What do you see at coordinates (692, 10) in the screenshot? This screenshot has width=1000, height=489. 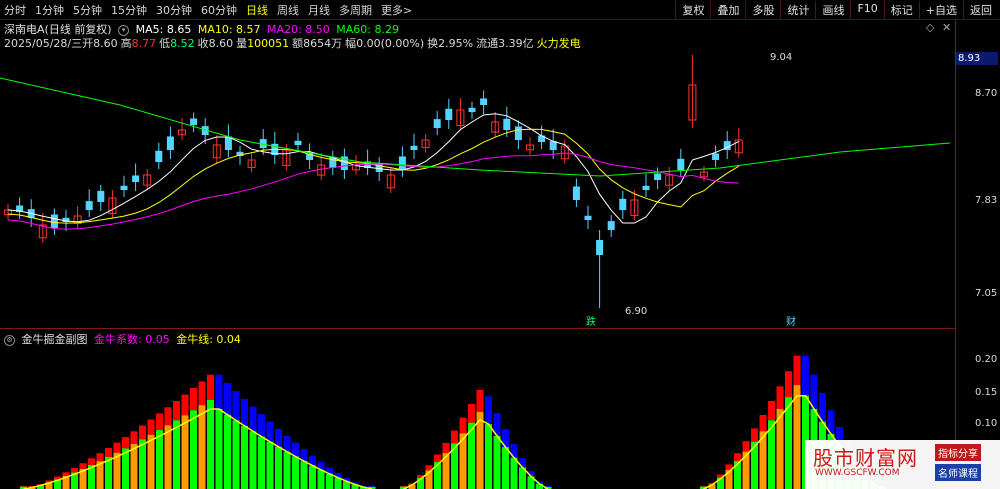 I see `adjust-button: 复权` at bounding box center [692, 10].